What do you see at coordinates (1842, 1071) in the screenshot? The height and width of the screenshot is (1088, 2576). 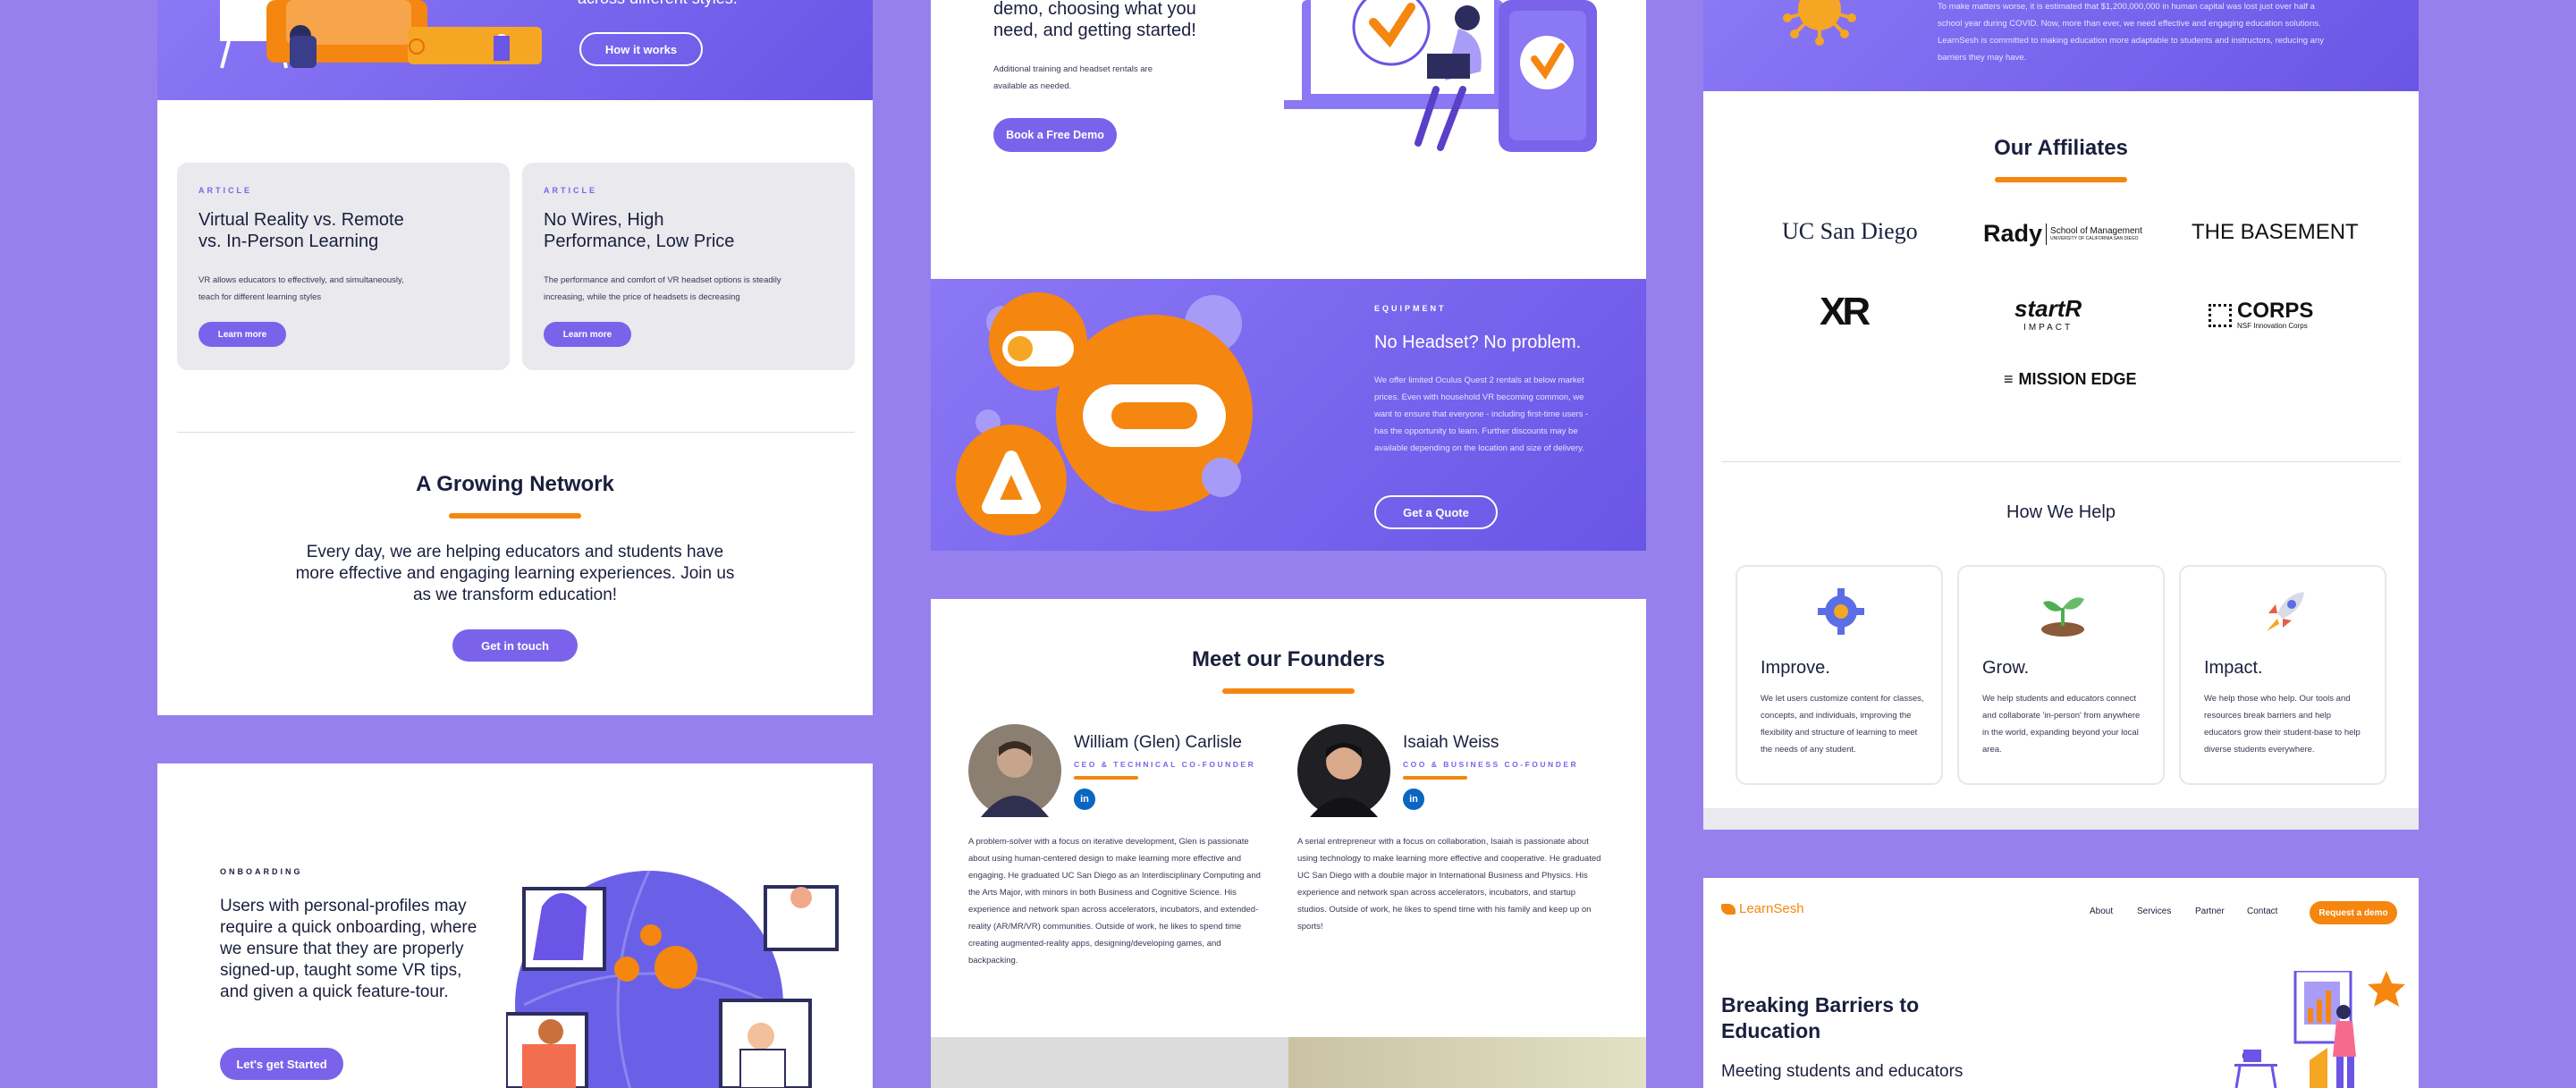 I see `hero-subtitle: Meeting students and educators` at bounding box center [1842, 1071].